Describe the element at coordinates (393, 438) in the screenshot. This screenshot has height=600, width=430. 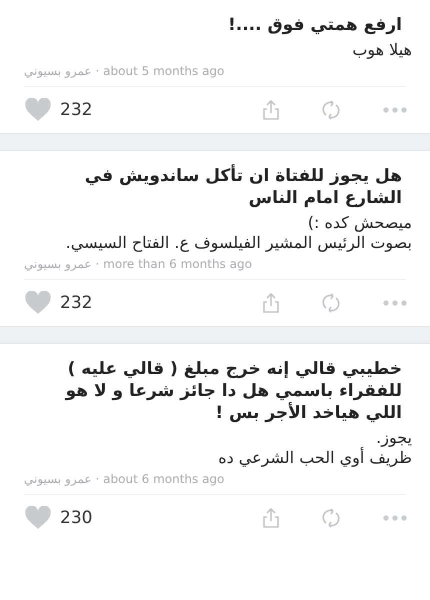
I see `post-answer: يجوز.` at that location.